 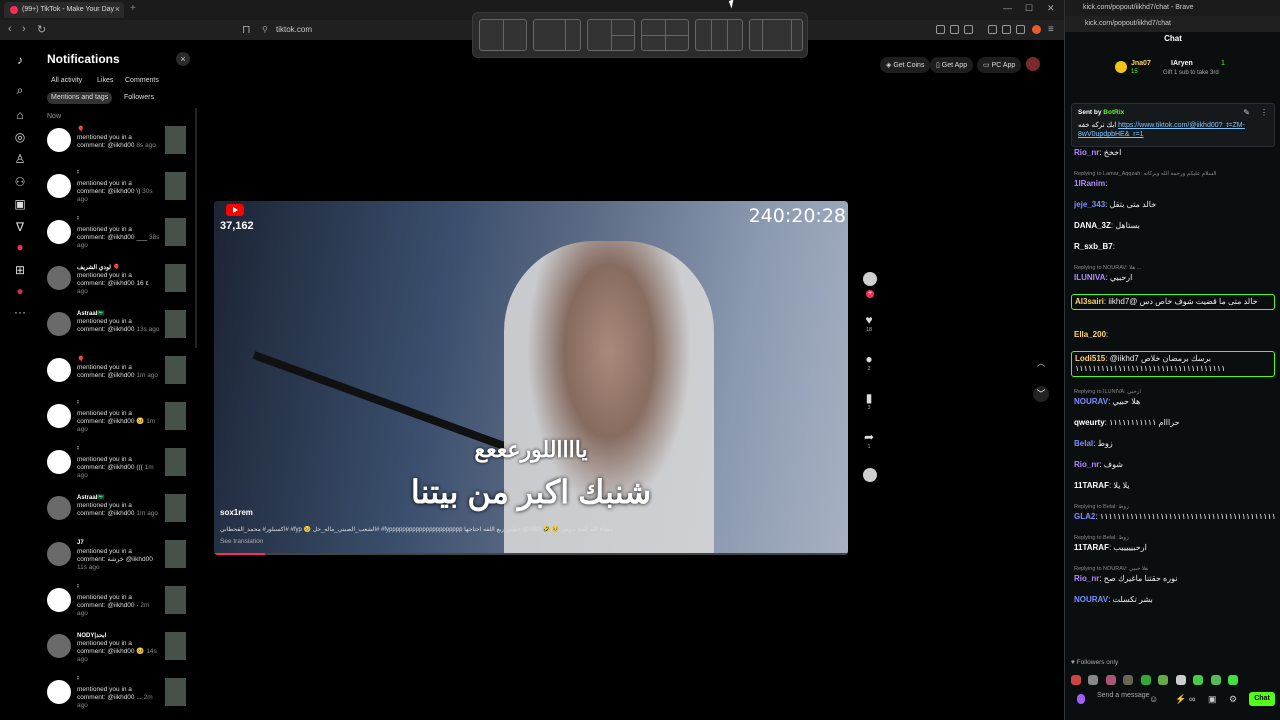 What do you see at coordinates (1007, 8) in the screenshot?
I see `minimize-icon: —` at bounding box center [1007, 8].